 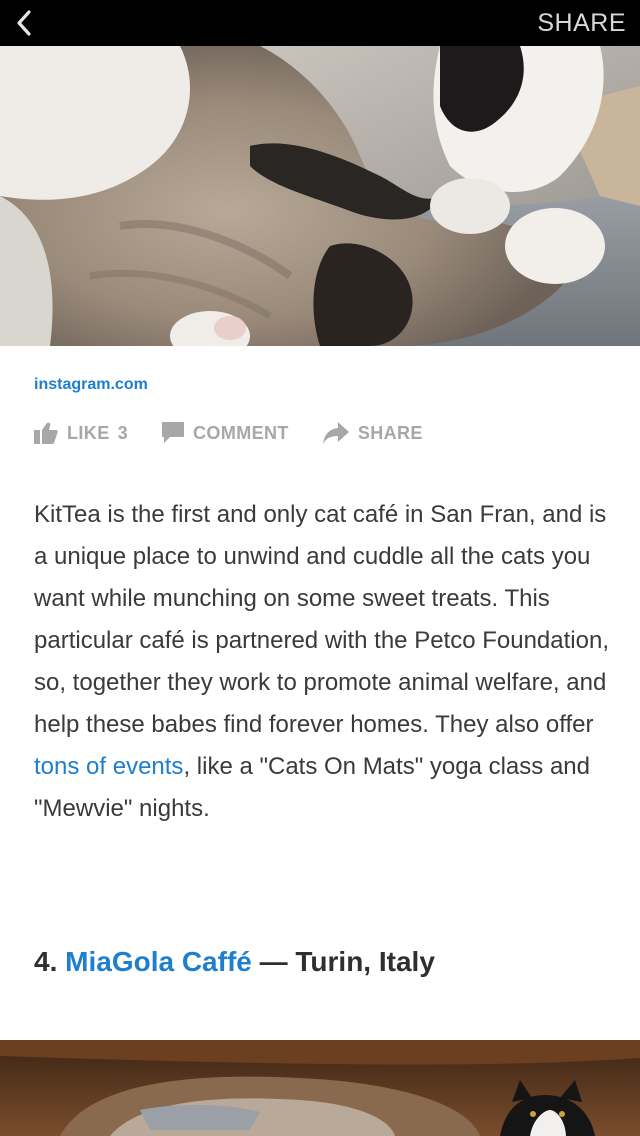 I want to click on action-bar: LIKE 3 COMMENT SHARE, so click(x=228, y=433).